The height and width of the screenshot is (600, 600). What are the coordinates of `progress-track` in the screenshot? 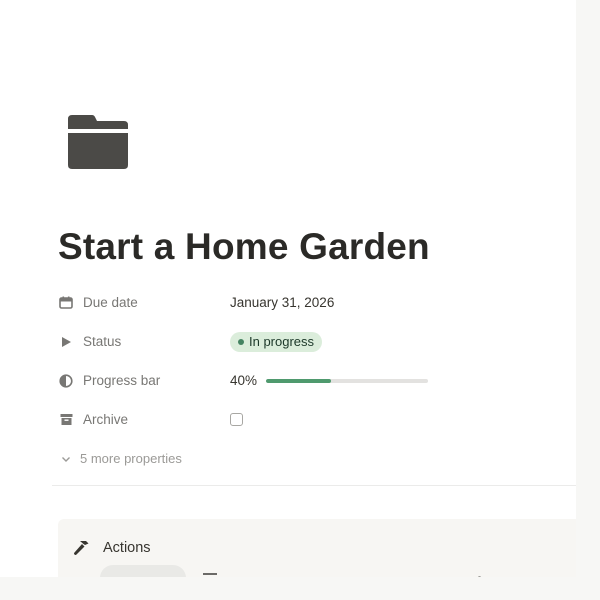 It's located at (347, 380).